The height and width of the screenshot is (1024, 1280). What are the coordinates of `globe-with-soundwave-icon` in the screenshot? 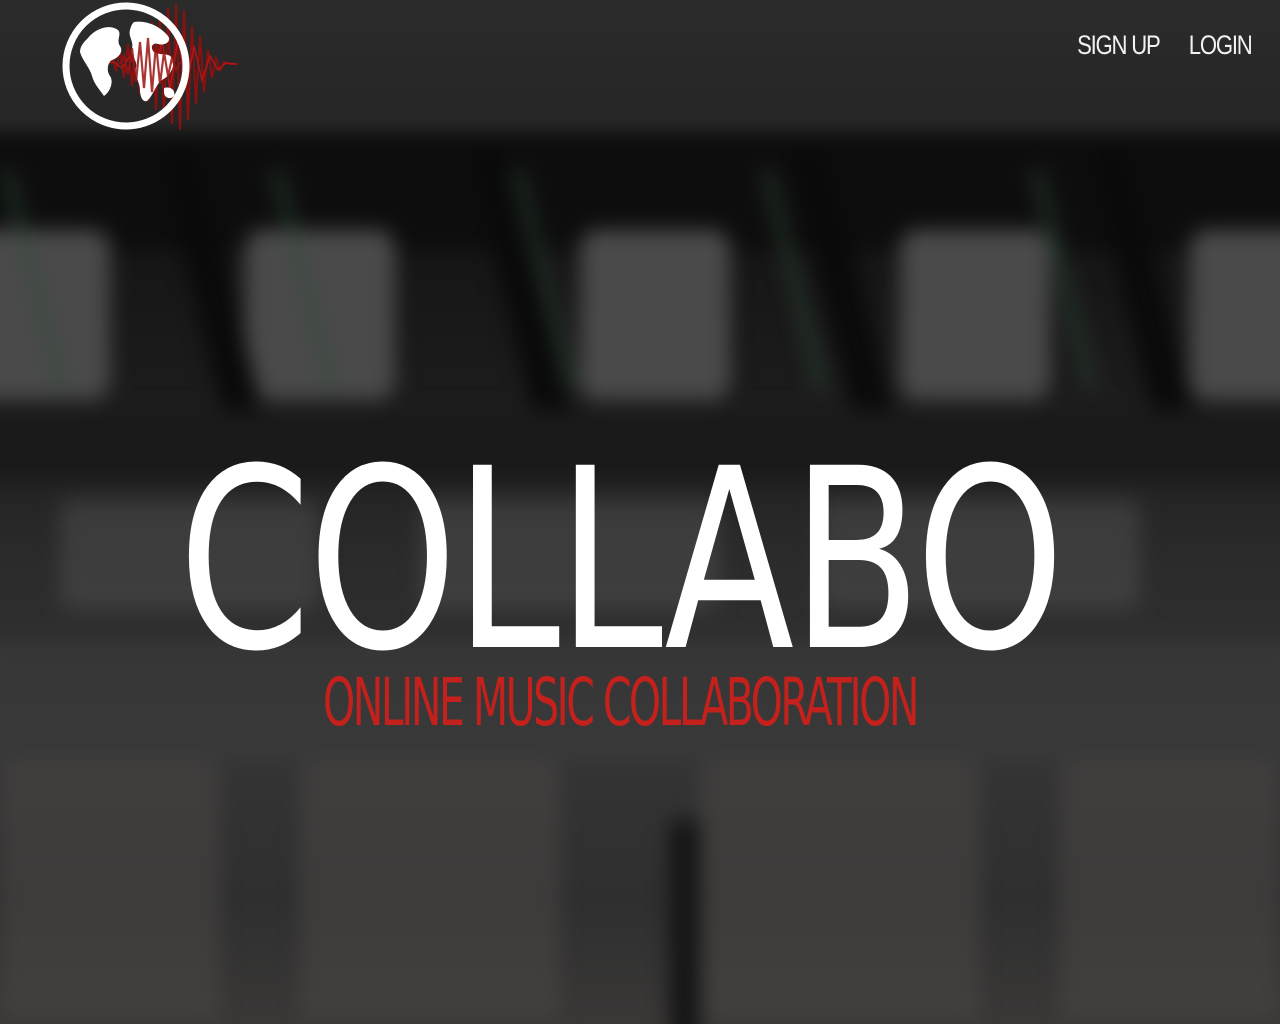 It's located at (150, 66).